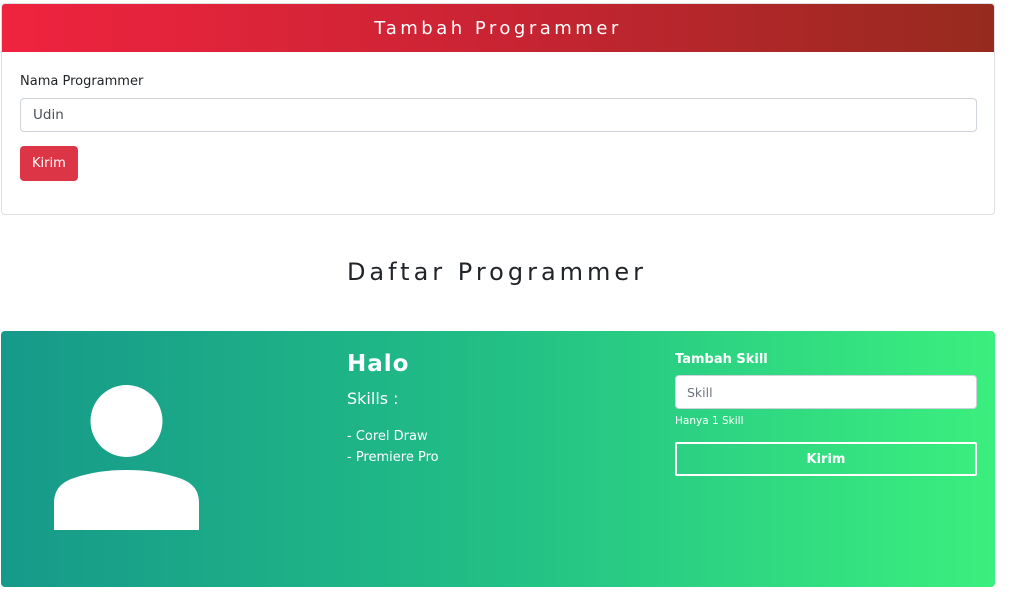  What do you see at coordinates (826, 459) in the screenshot?
I see `add-skill-submit-button: Kirim` at bounding box center [826, 459].